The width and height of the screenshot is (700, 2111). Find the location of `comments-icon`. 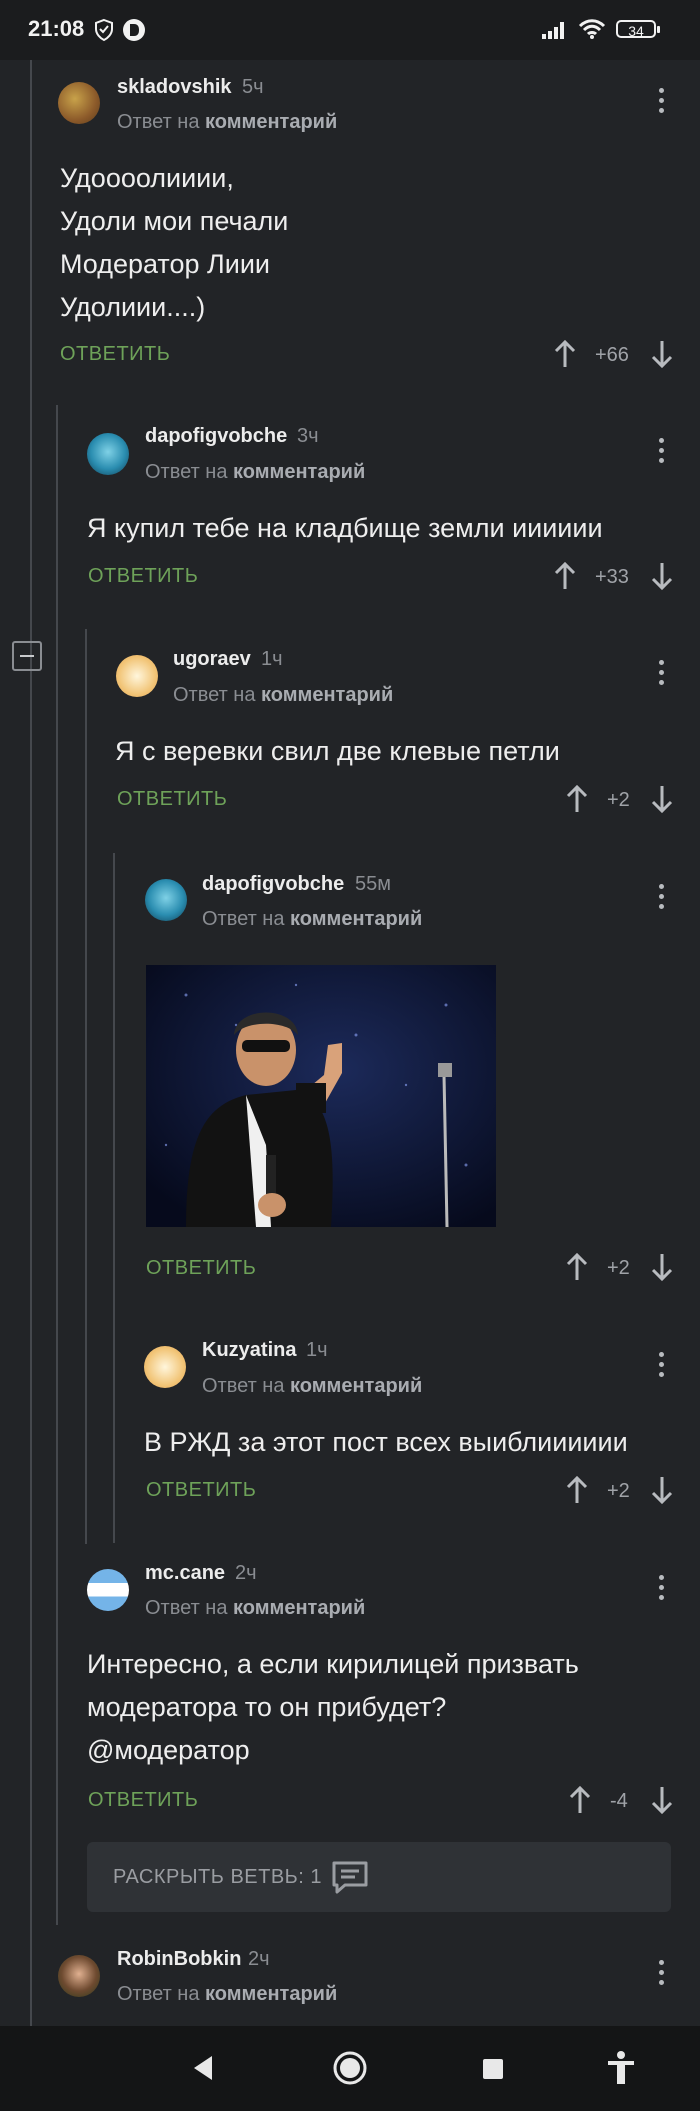

comments-icon is located at coordinates (350, 1877).